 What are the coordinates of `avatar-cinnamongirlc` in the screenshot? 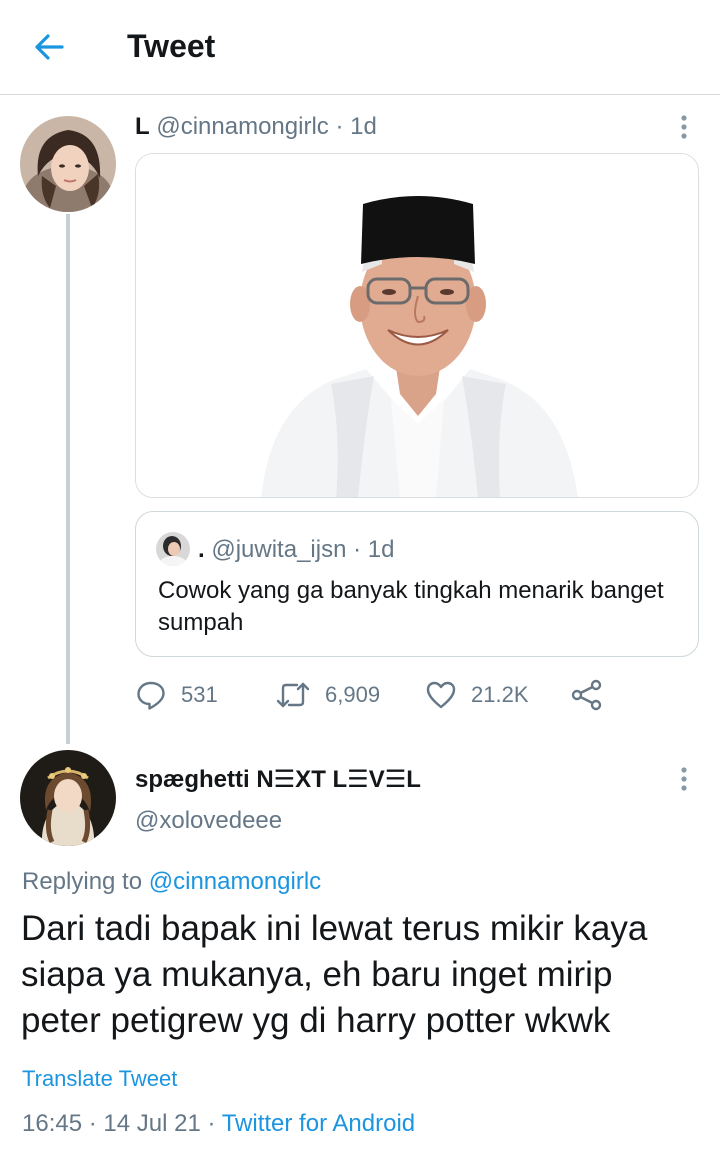 It's located at (68, 164).